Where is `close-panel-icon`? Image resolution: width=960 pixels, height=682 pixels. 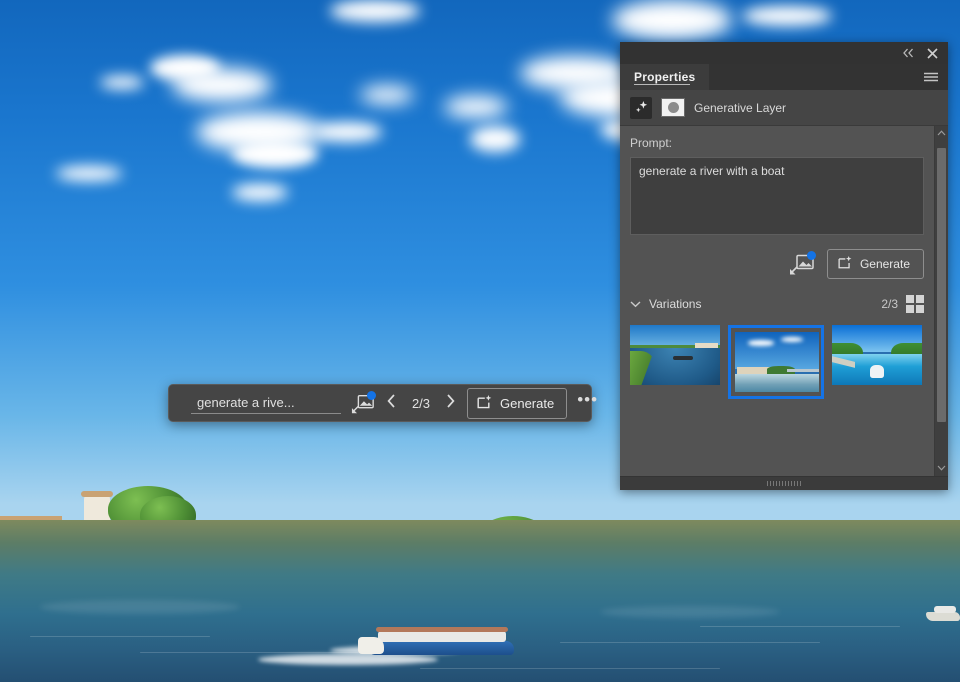
close-panel-icon is located at coordinates (932, 53).